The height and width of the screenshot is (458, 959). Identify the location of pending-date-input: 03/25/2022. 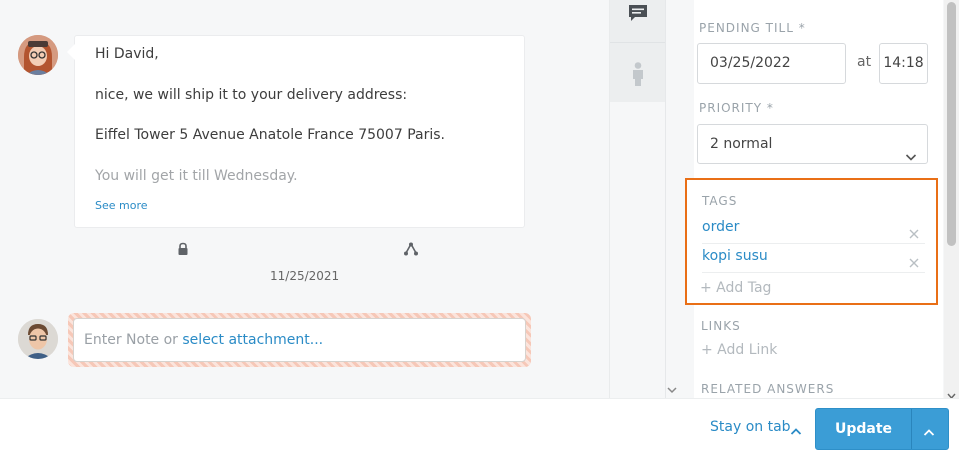
(771, 63).